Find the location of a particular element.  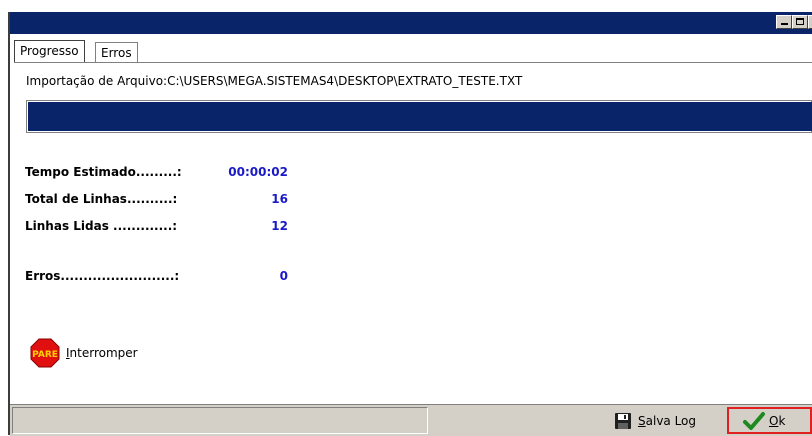

progress-bar is located at coordinates (419, 116).